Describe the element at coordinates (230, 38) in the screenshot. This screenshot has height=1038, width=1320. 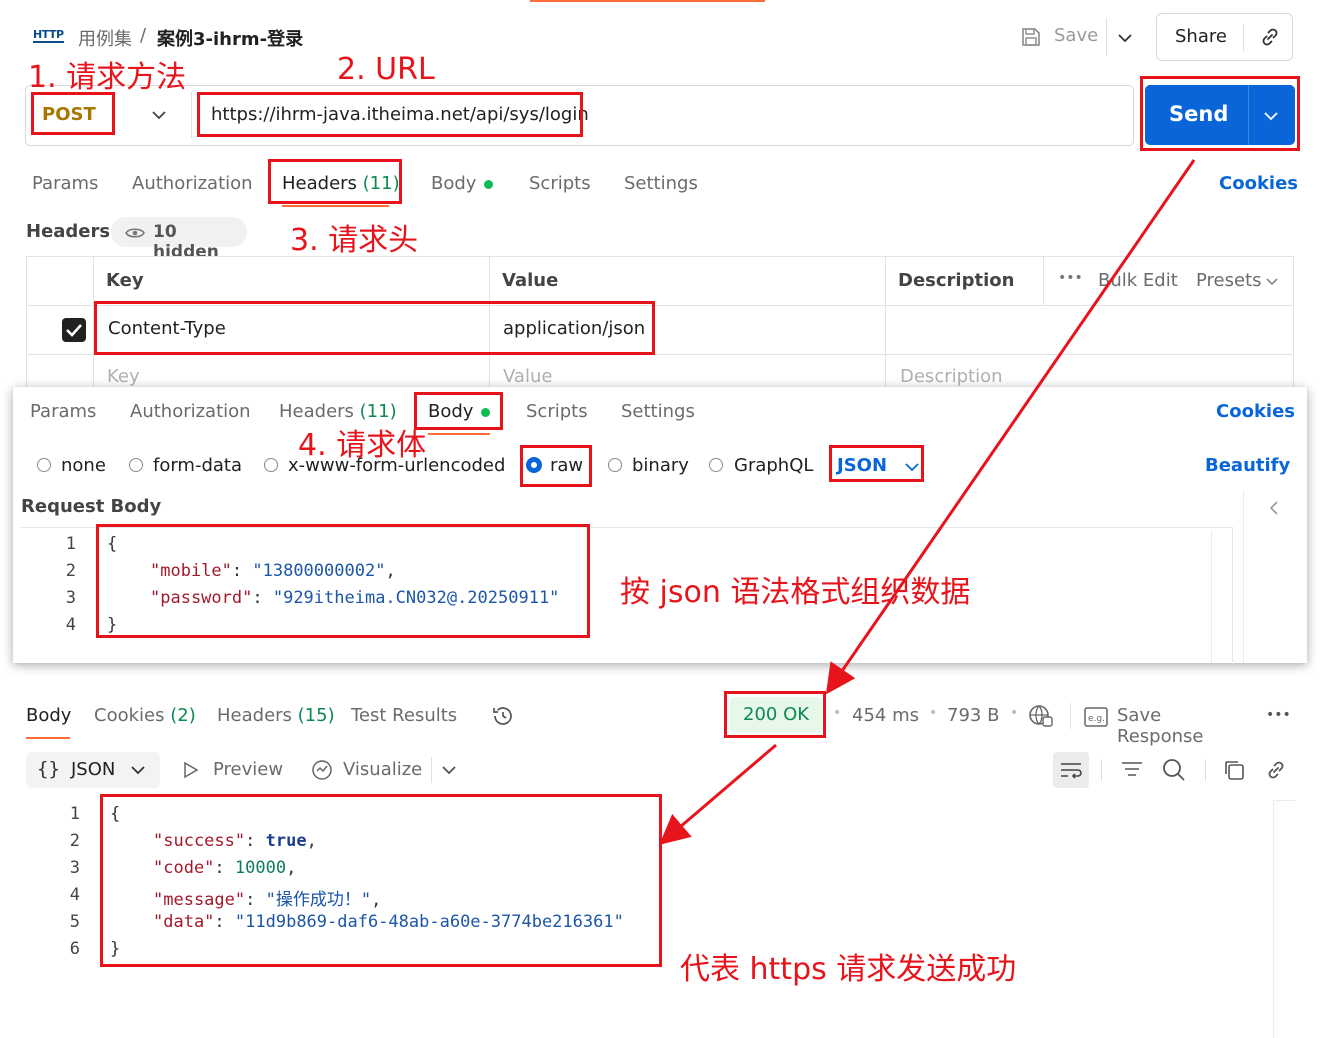
I see `page-title: 案例3-ihrm-登录` at that location.